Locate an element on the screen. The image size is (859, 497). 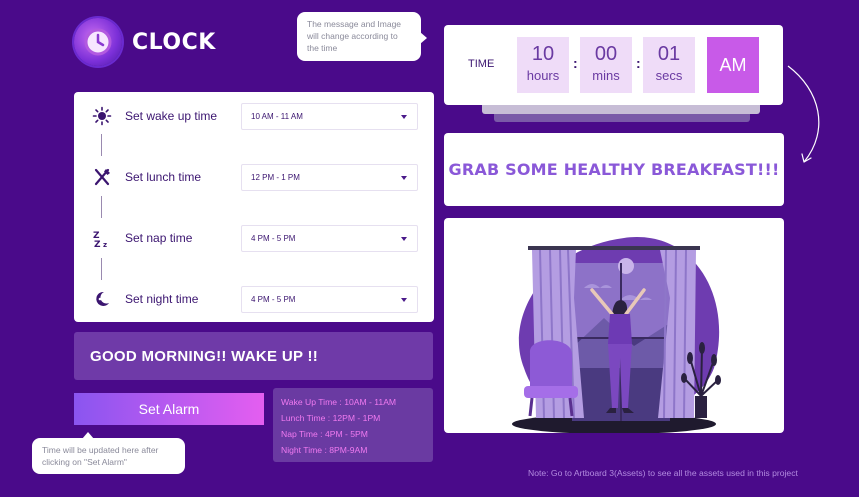
zzz-icon: Z Z z is located at coordinates (102, 238).